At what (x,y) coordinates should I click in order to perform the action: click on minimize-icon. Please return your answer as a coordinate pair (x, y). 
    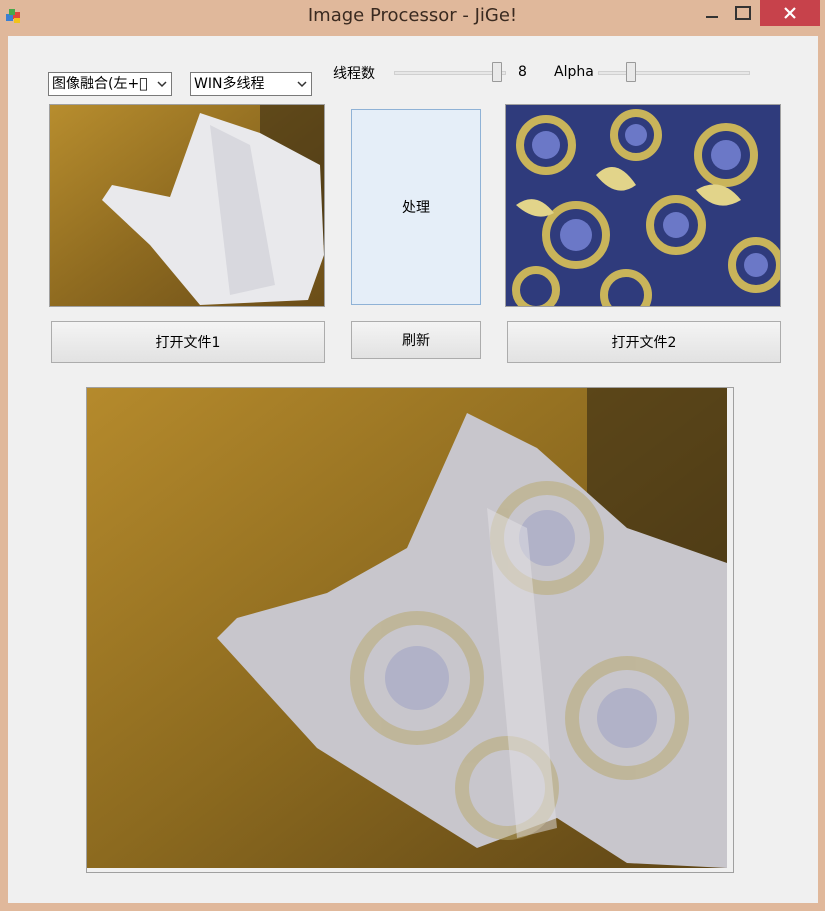
    Looking at the image, I should click on (712, 17).